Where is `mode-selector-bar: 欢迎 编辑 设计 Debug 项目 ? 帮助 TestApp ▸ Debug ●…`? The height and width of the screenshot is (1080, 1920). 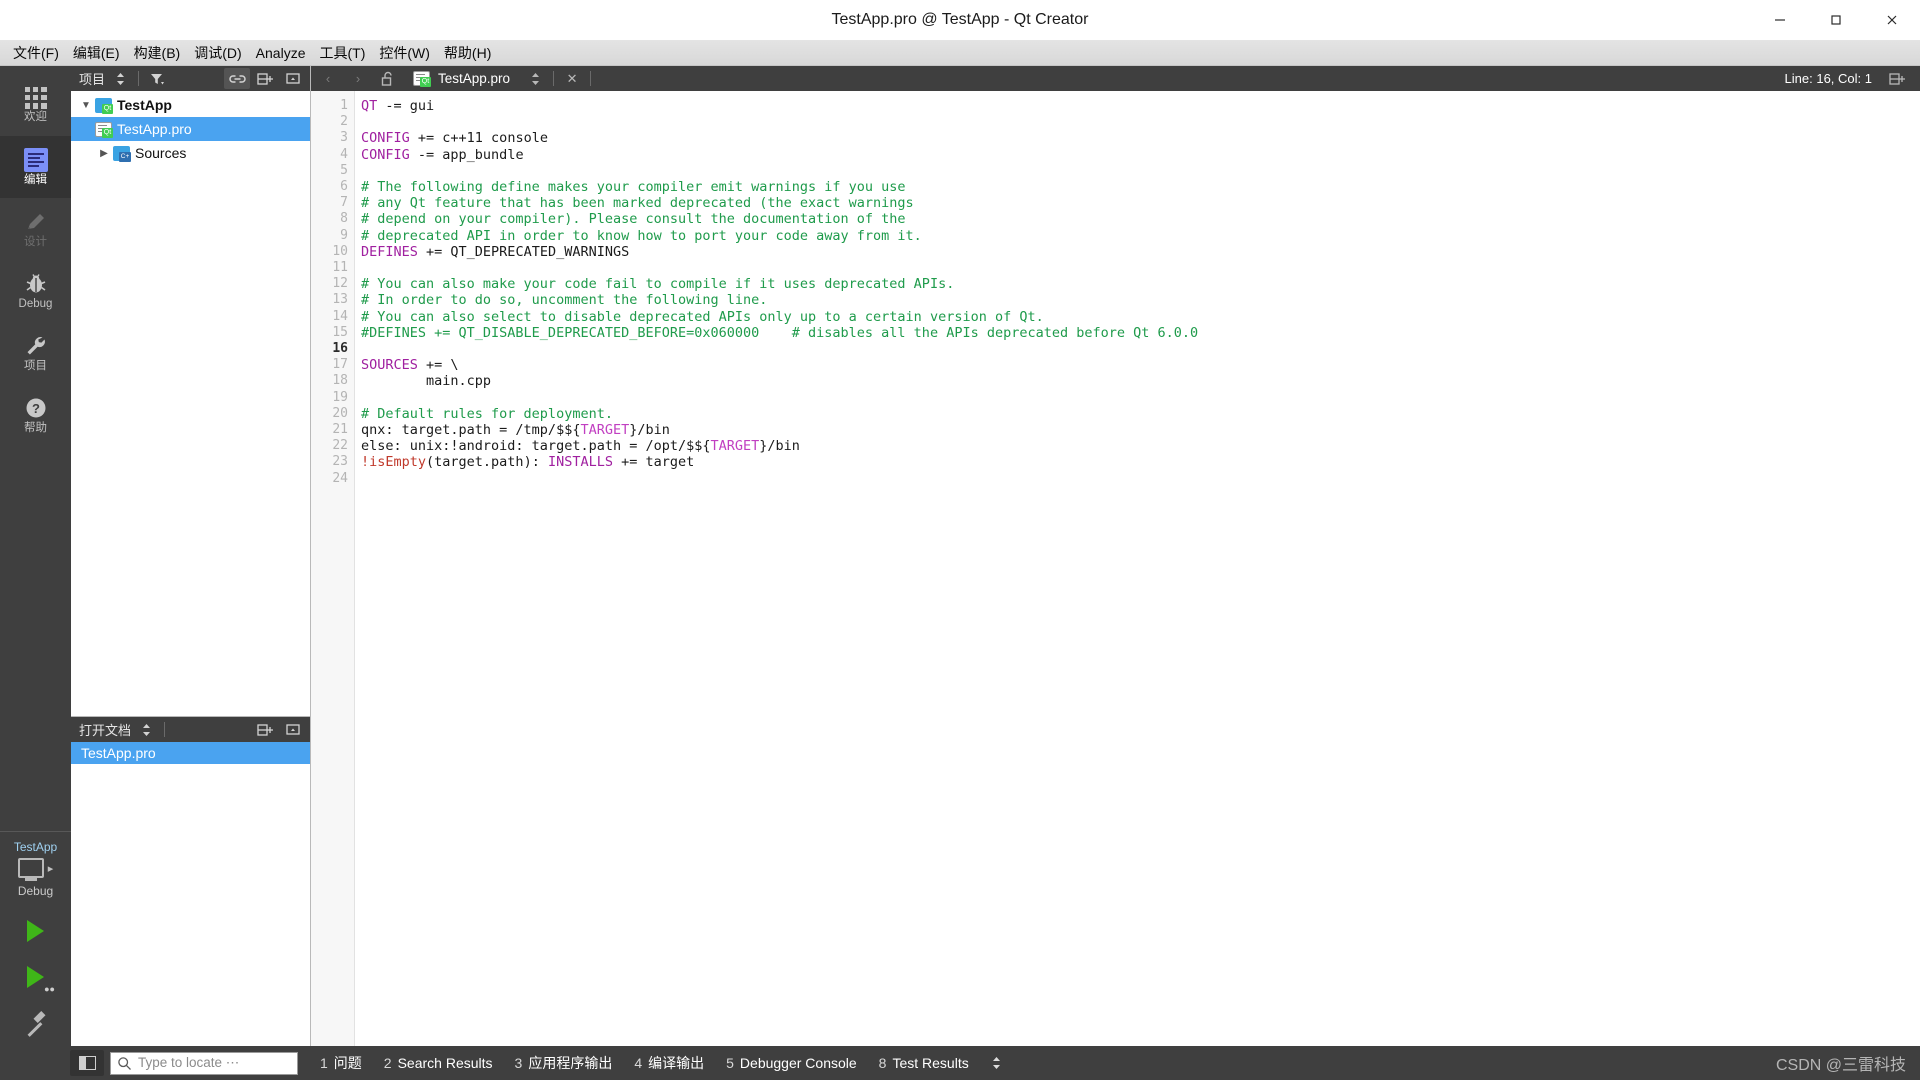 mode-selector-bar: 欢迎 编辑 设计 Debug 项目 ? 帮助 TestApp ▸ Debug ●… is located at coordinates (35, 556).